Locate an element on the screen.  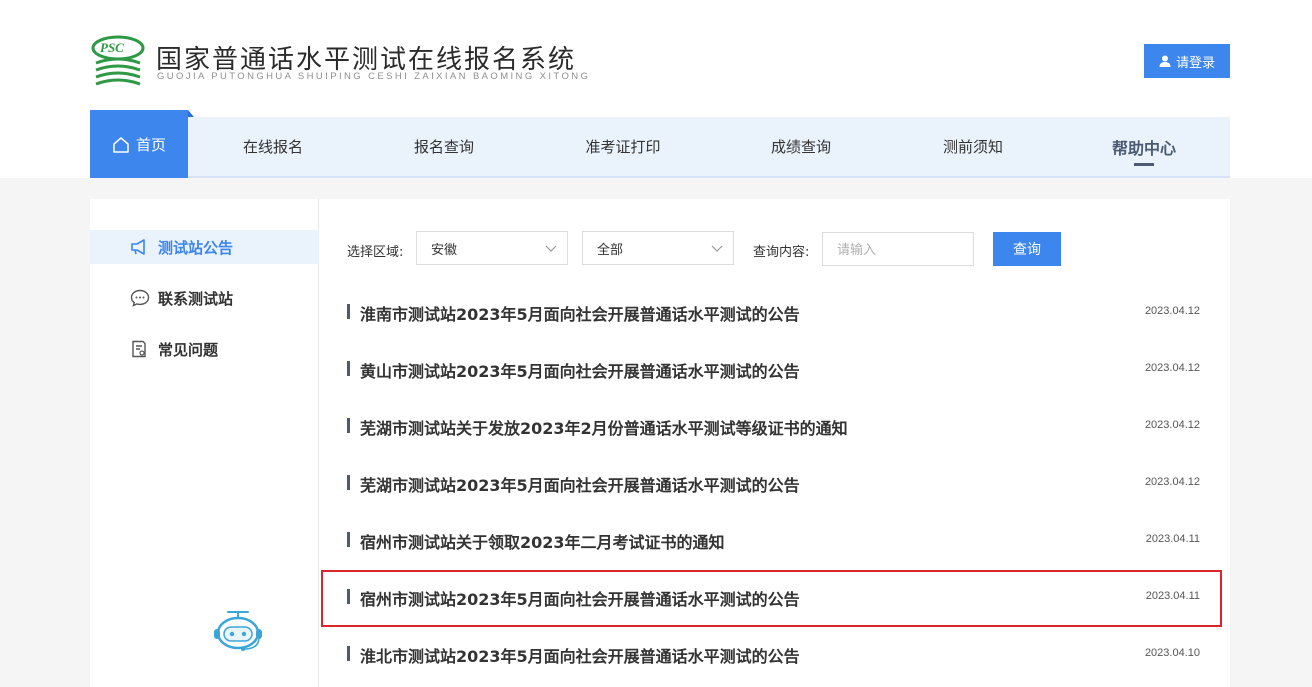
nav-home: 首页 is located at coordinates (142, 144).